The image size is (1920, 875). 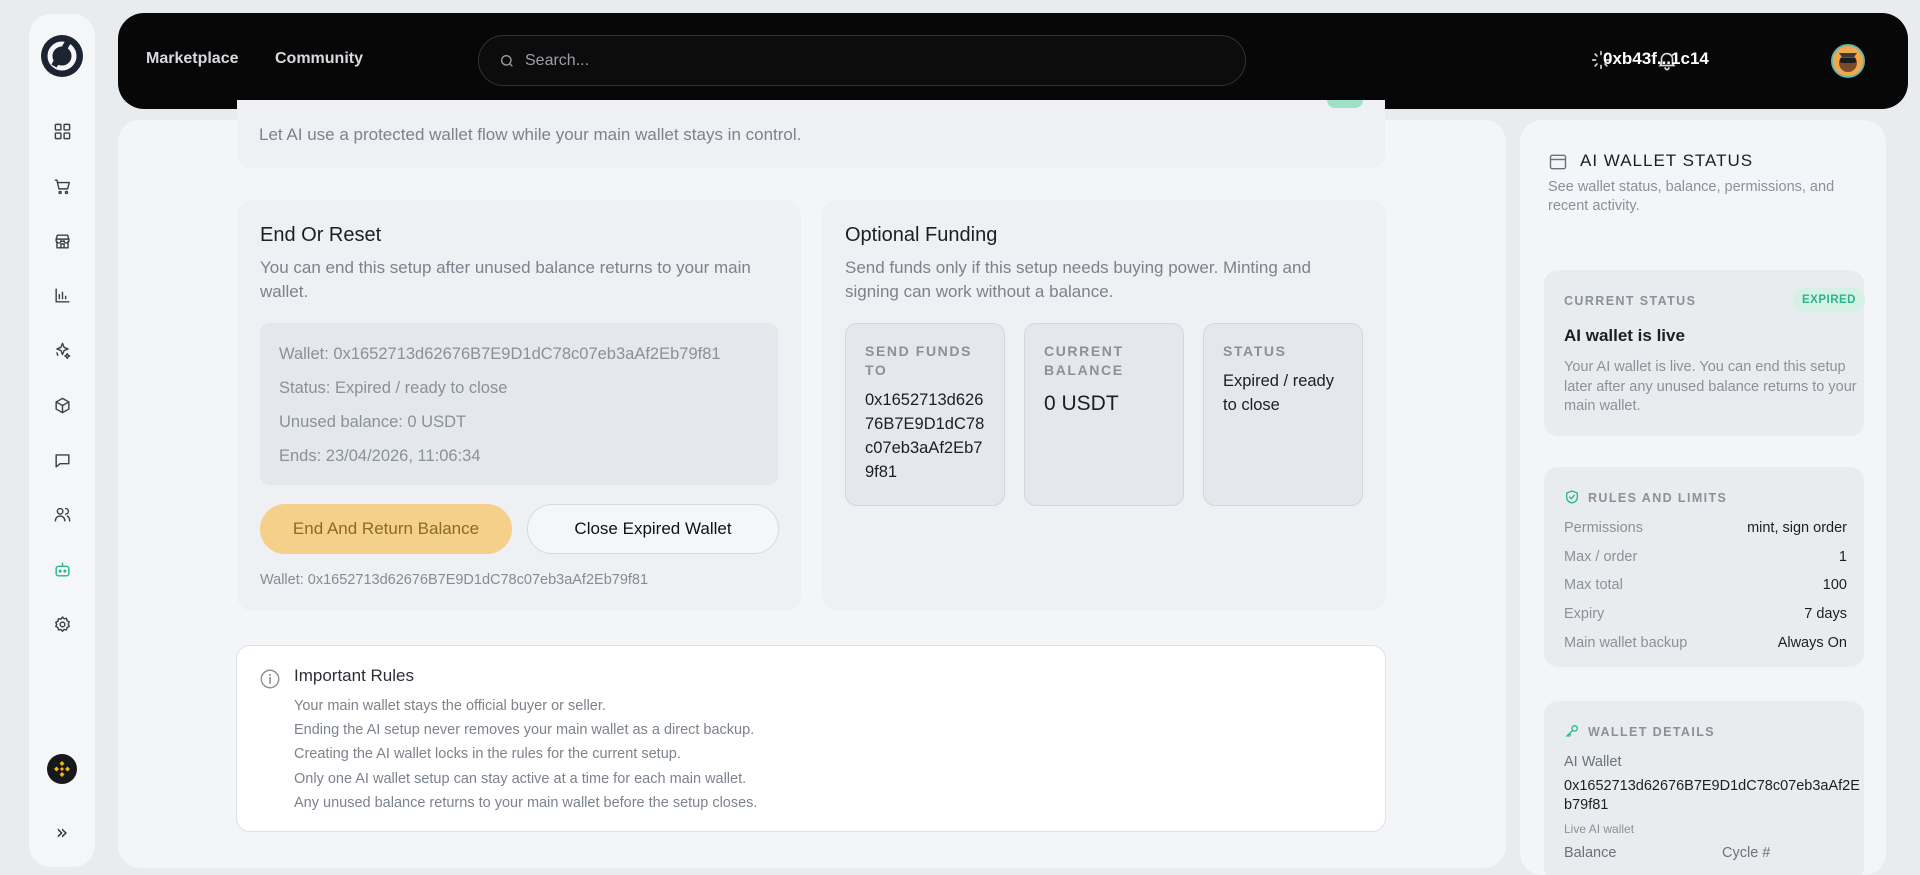 I want to click on close-expired-wallet-button: Close Expired Wallet, so click(x=653, y=529).